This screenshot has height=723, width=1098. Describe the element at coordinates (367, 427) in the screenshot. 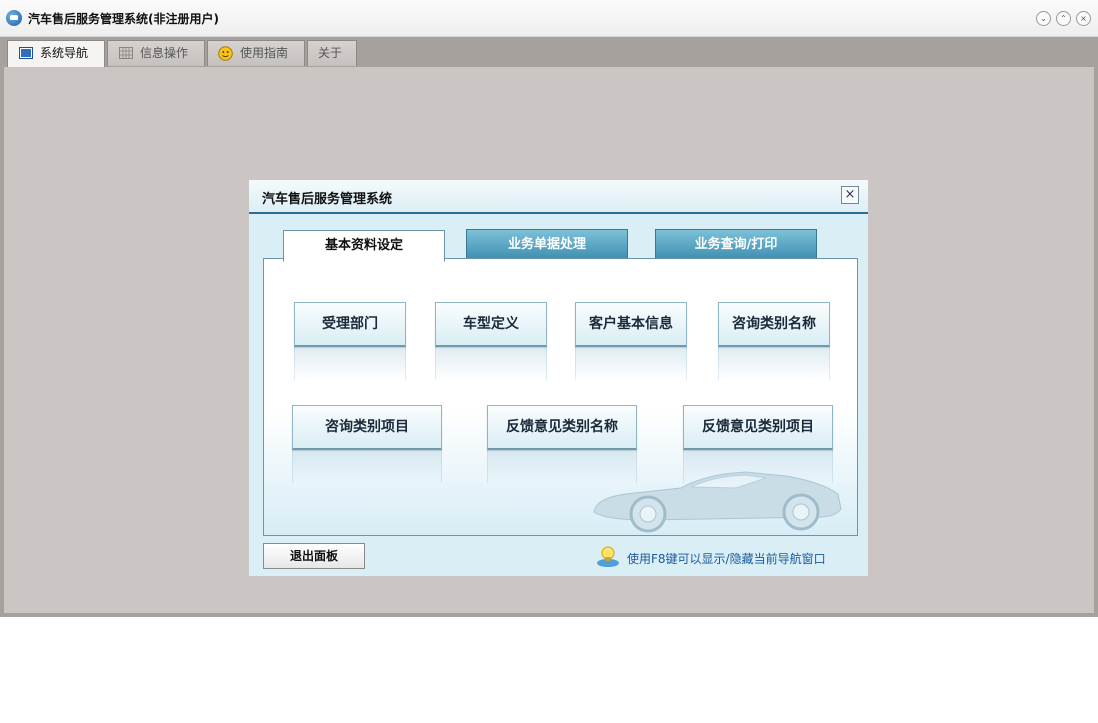

I see `consult-category-item-button: 咨询类别项目` at that location.